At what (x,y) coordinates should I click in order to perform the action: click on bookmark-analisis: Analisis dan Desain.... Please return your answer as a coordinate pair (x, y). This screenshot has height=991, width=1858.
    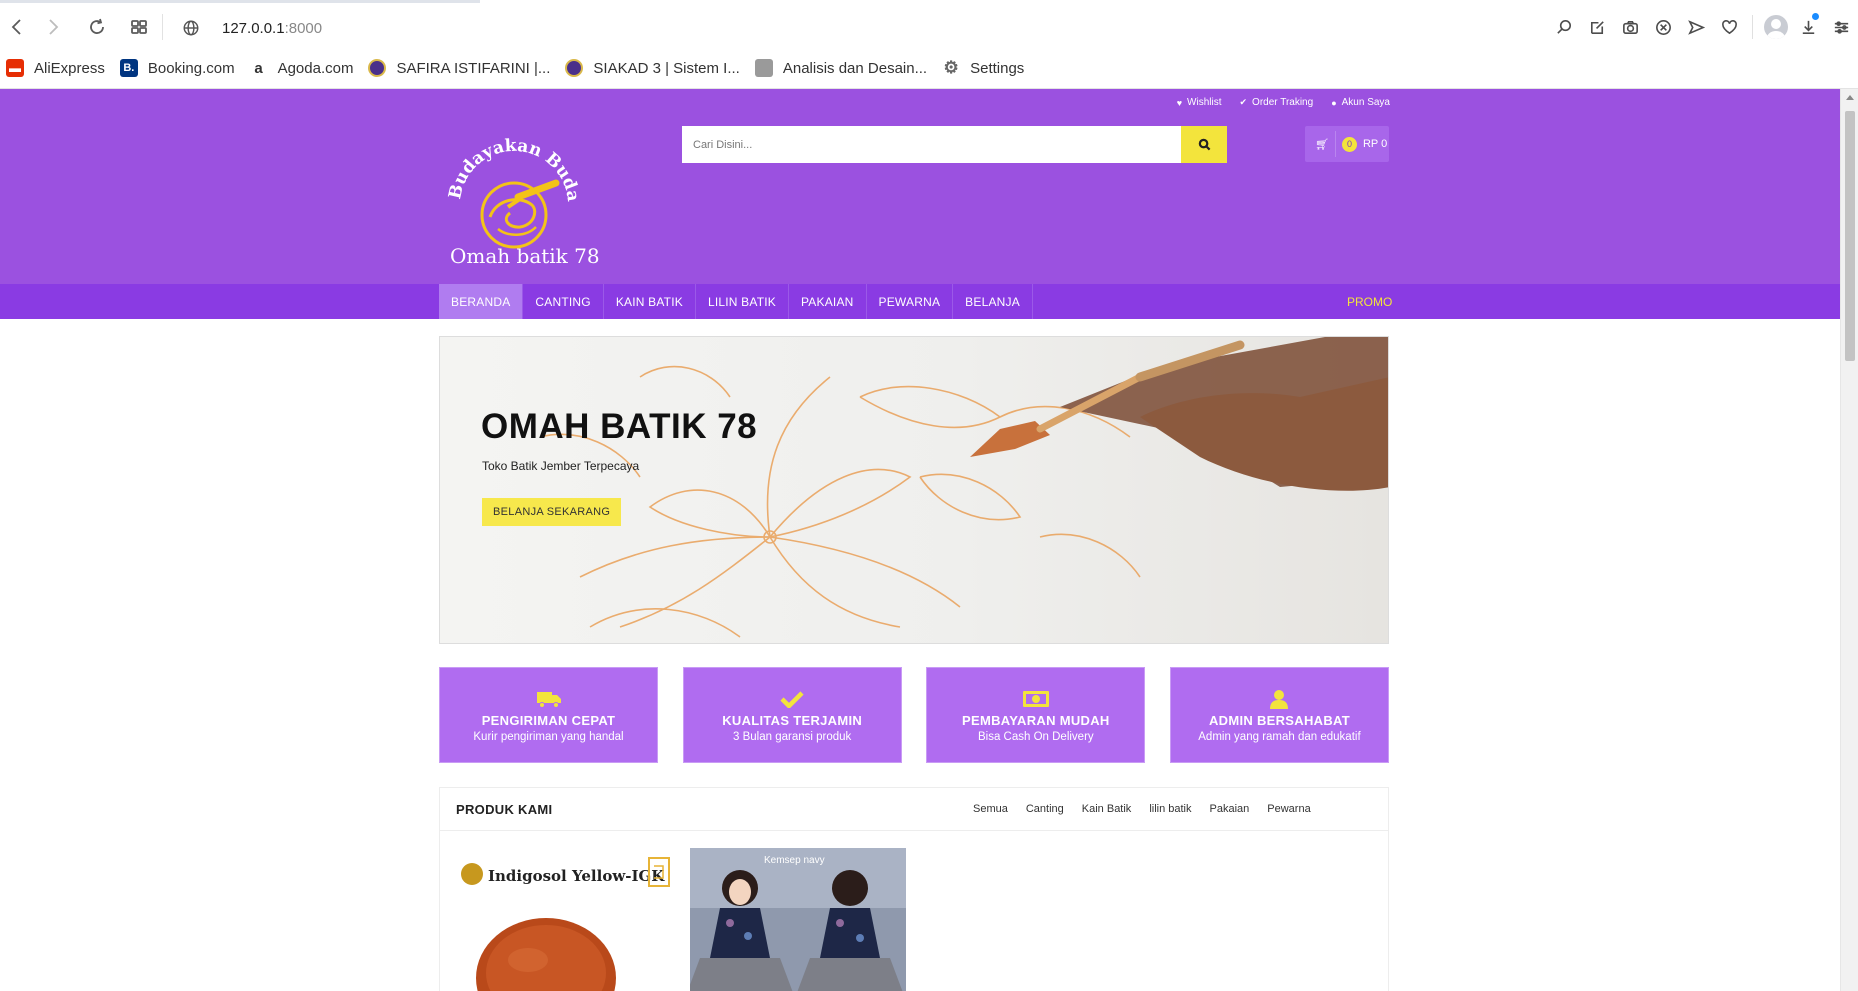
    Looking at the image, I should click on (841, 68).